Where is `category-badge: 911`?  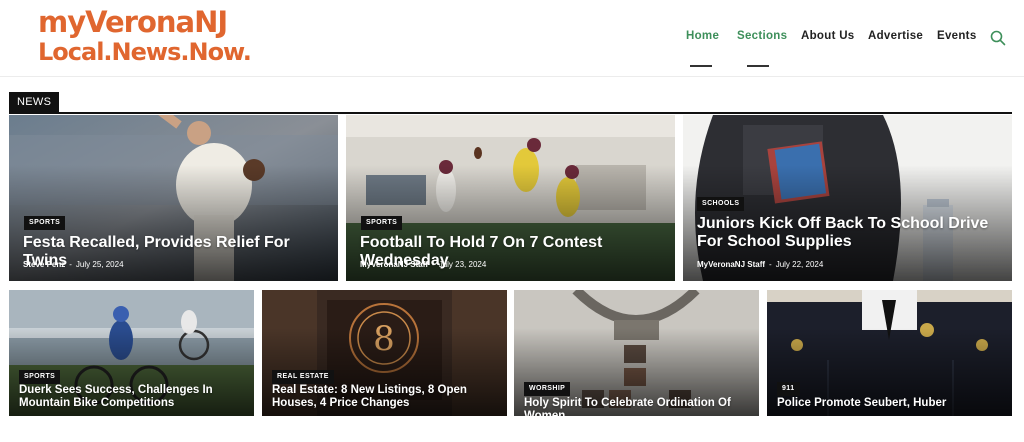
category-badge: 911 is located at coordinates (788, 389).